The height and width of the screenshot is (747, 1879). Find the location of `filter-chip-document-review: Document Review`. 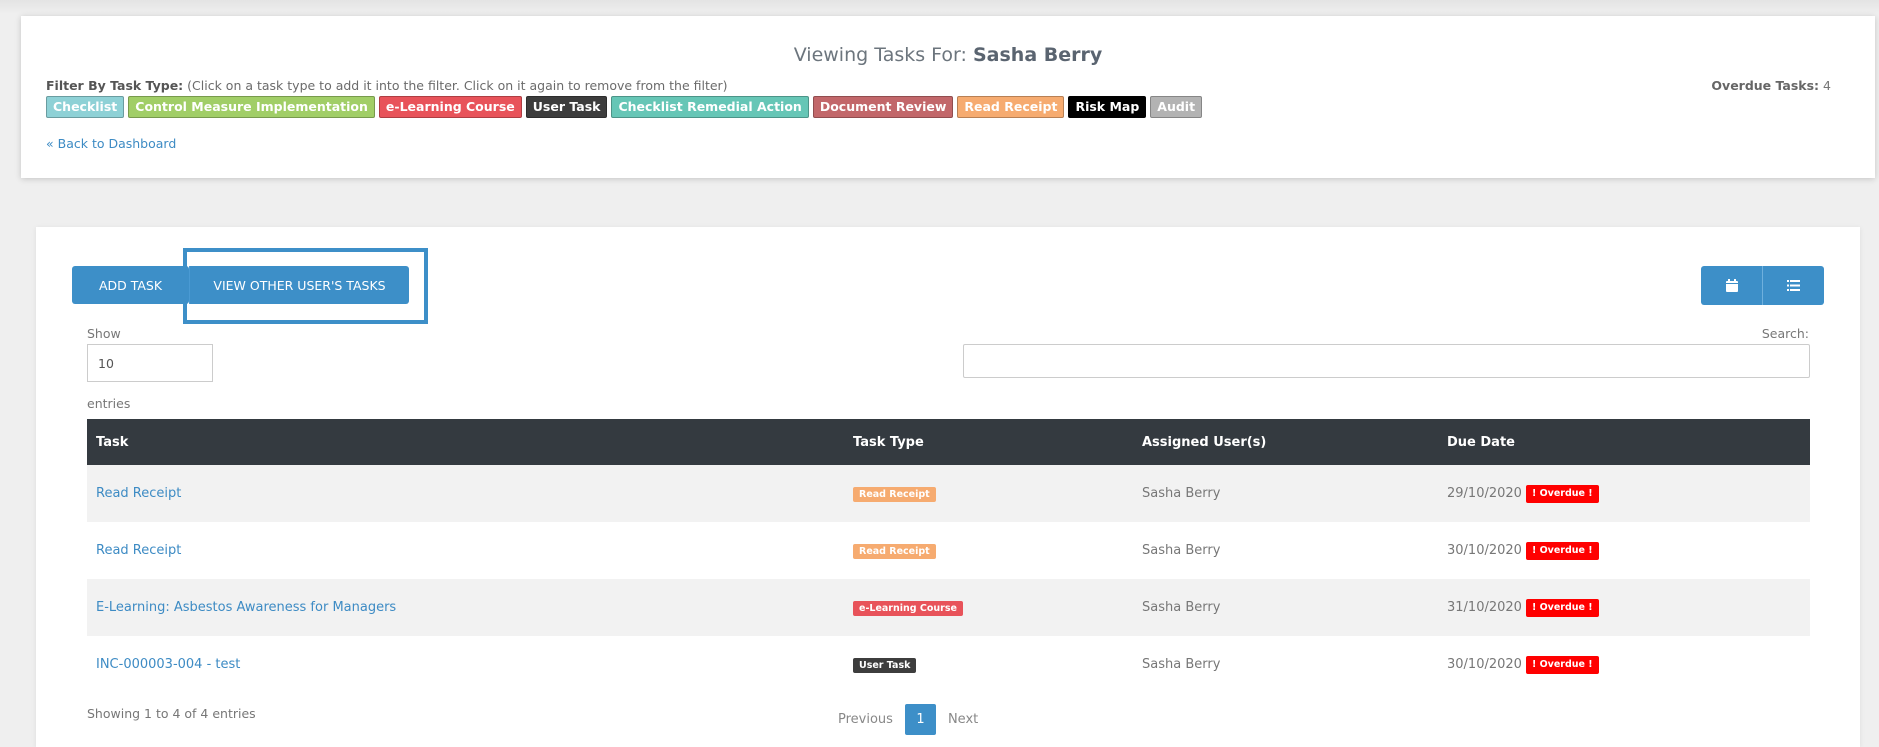

filter-chip-document-review: Document Review is located at coordinates (883, 107).